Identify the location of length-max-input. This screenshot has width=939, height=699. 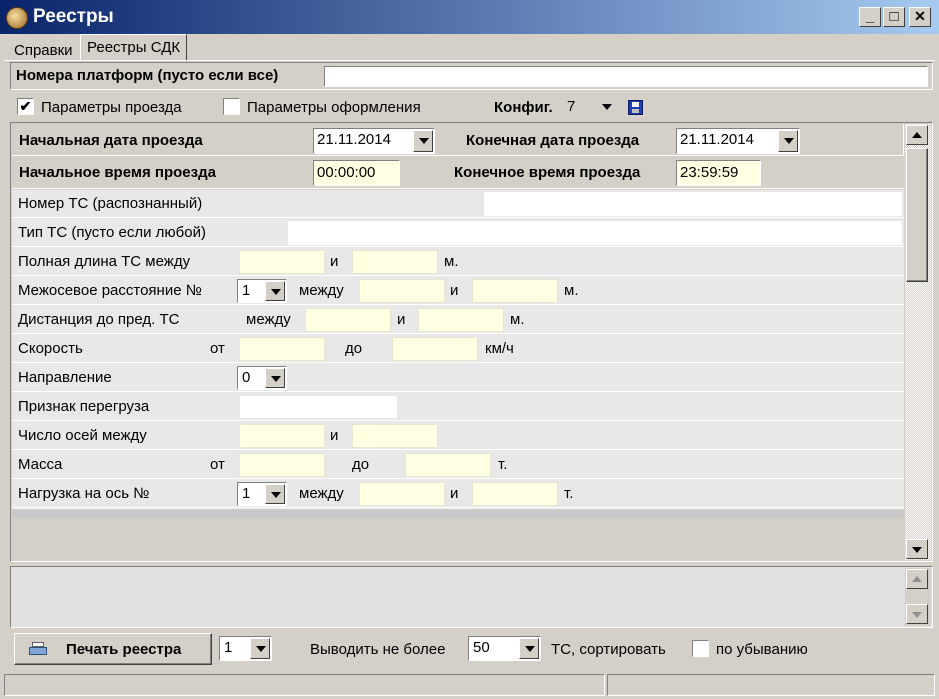
(395, 262).